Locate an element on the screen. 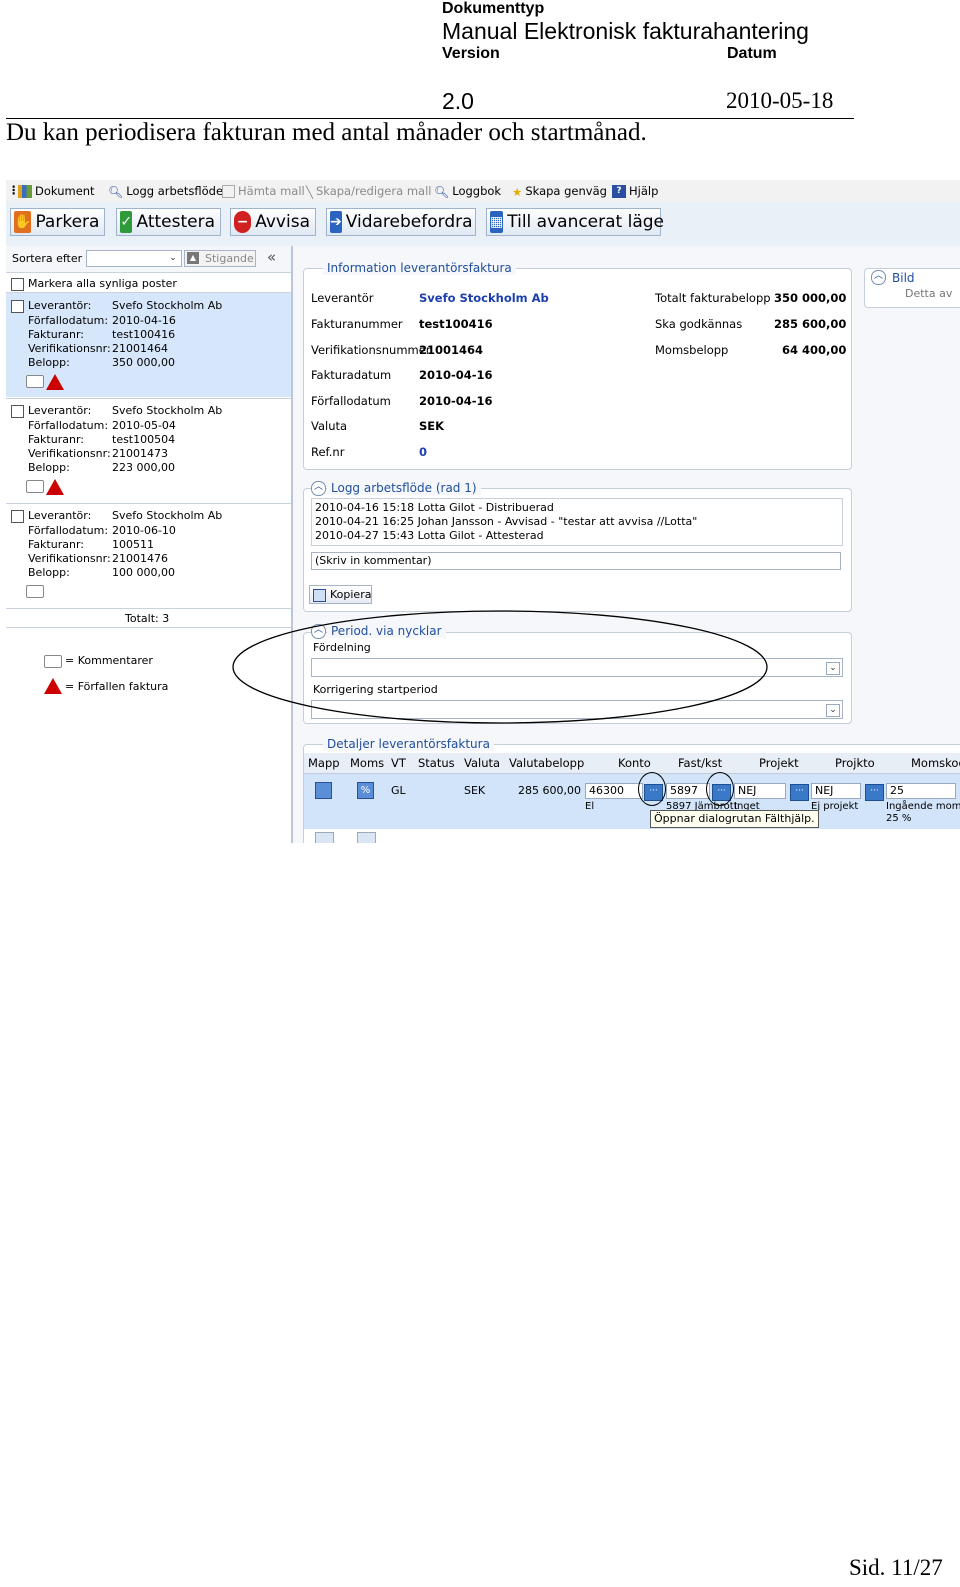  attestera-button: ✓ Attestera is located at coordinates (168, 222).